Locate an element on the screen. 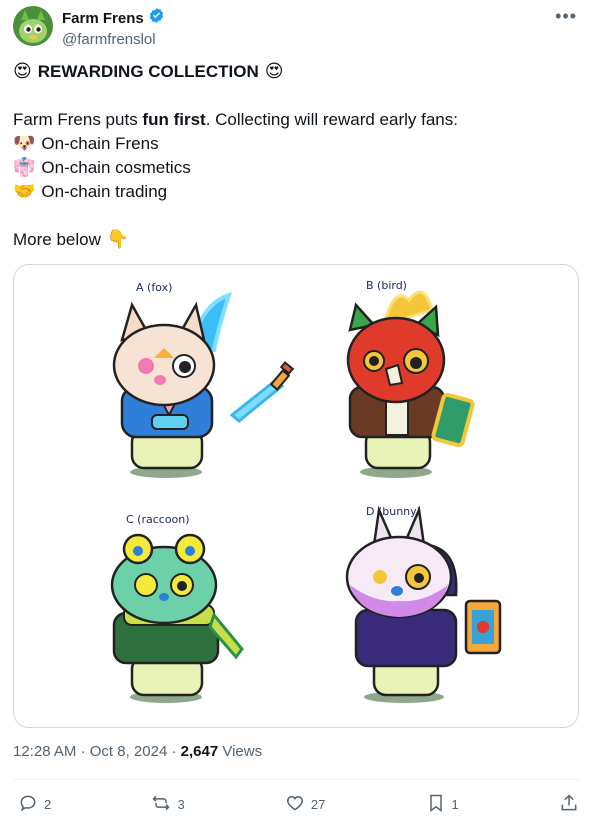  display-name: Farm Frens is located at coordinates (103, 18).